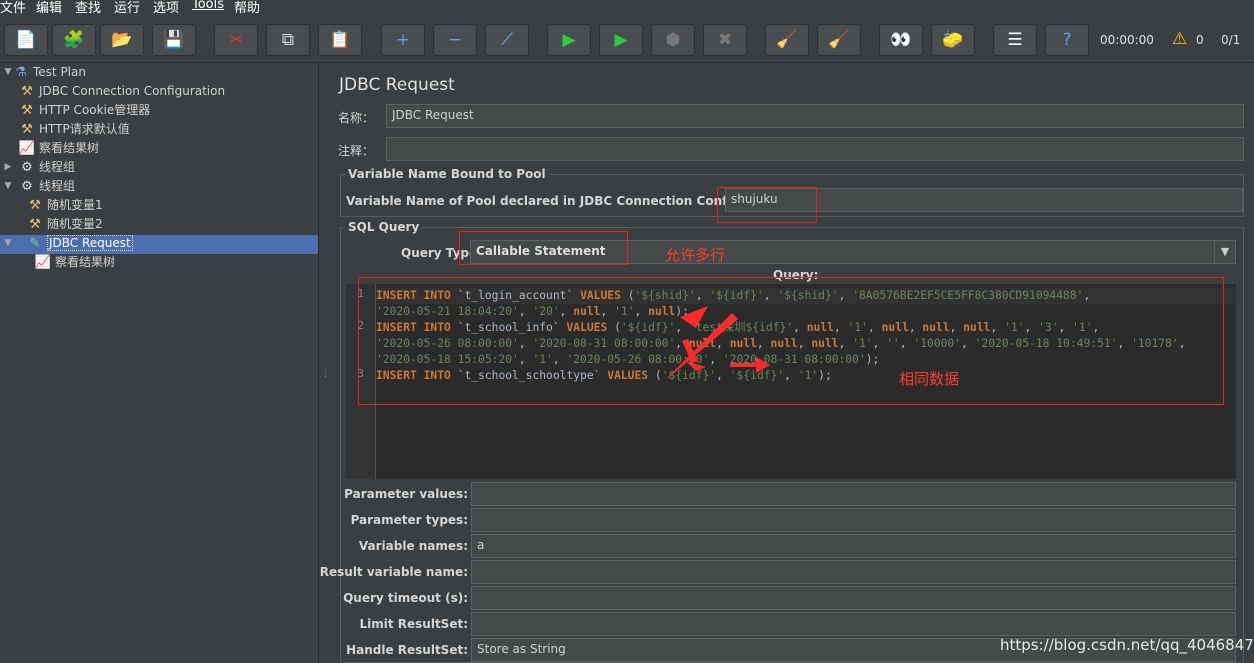 The height and width of the screenshot is (663, 1254). I want to click on comment-field, so click(815, 149).